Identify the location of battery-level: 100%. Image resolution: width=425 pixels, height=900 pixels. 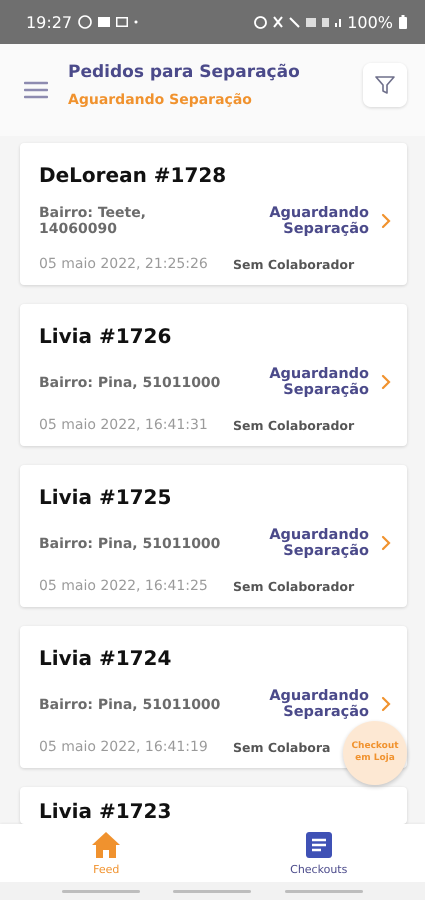
(370, 22).